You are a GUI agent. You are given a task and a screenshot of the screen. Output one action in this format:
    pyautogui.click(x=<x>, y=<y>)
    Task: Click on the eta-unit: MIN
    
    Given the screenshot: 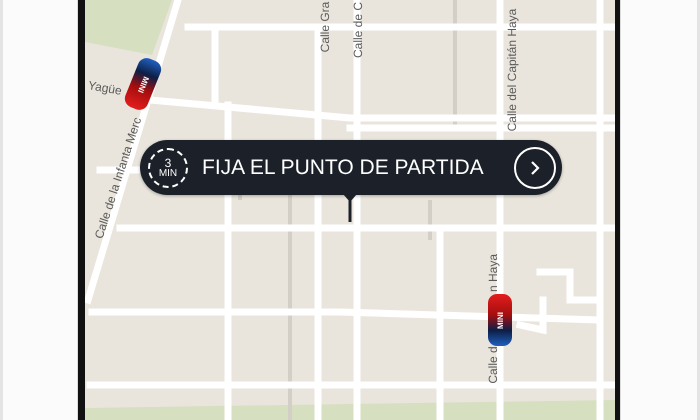 What is the action you would take?
    pyautogui.click(x=168, y=173)
    